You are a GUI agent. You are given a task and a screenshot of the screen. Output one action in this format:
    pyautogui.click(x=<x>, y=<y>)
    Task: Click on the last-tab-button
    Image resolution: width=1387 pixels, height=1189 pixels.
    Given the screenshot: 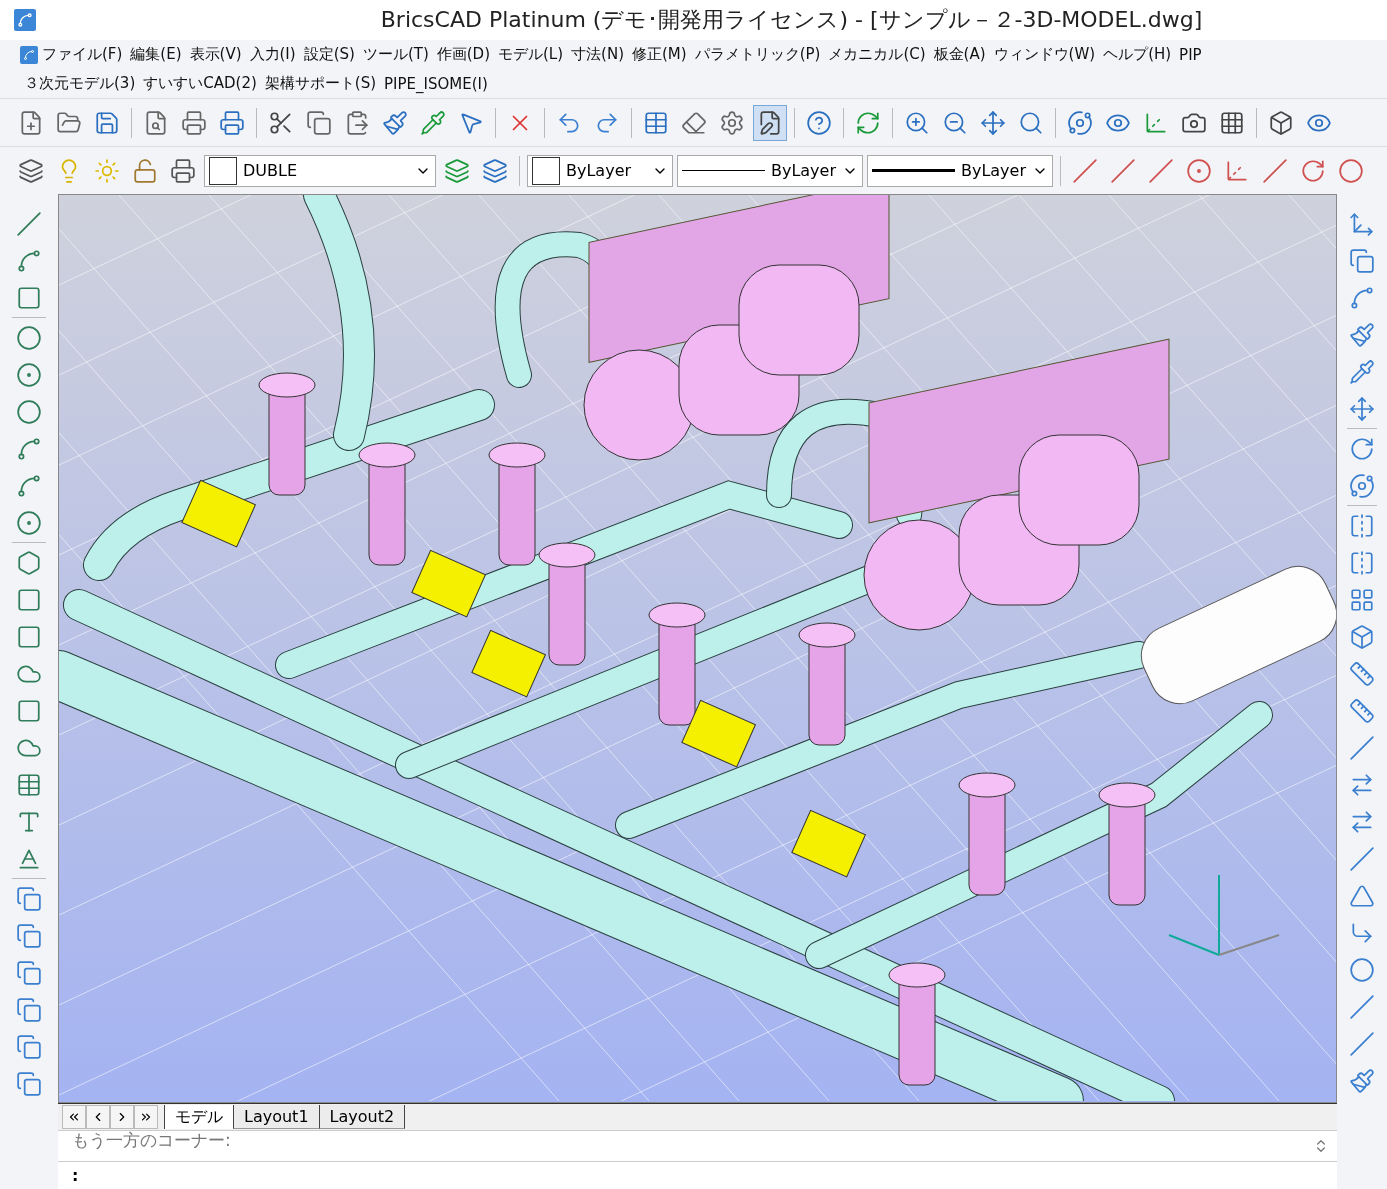 What is the action you would take?
    pyautogui.click(x=146, y=1117)
    